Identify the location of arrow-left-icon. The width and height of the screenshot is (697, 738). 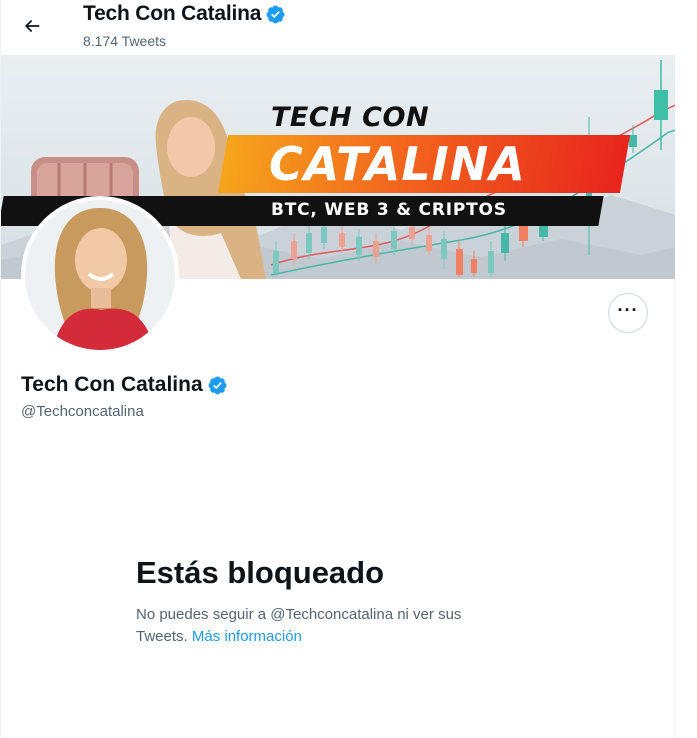
(32, 26).